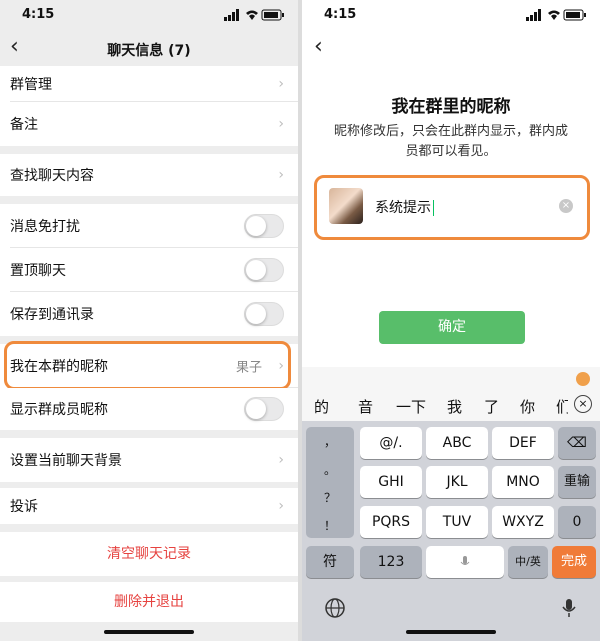 This screenshot has height=641, width=600. What do you see at coordinates (574, 562) in the screenshot?
I see `done-key: 完成` at bounding box center [574, 562].